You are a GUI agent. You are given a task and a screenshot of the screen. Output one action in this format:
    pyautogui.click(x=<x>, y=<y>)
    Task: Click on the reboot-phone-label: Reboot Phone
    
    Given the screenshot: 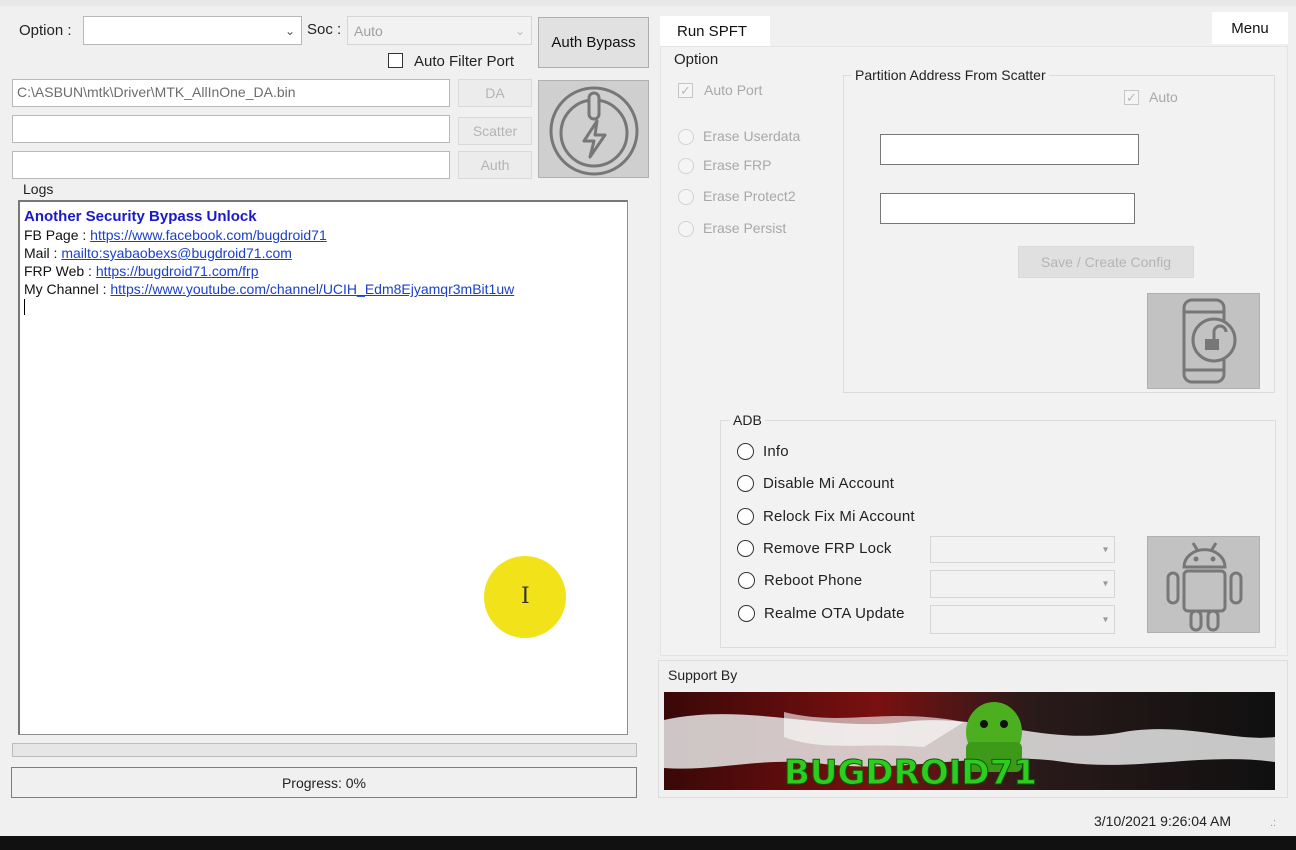 What is the action you would take?
    pyautogui.click(x=813, y=580)
    